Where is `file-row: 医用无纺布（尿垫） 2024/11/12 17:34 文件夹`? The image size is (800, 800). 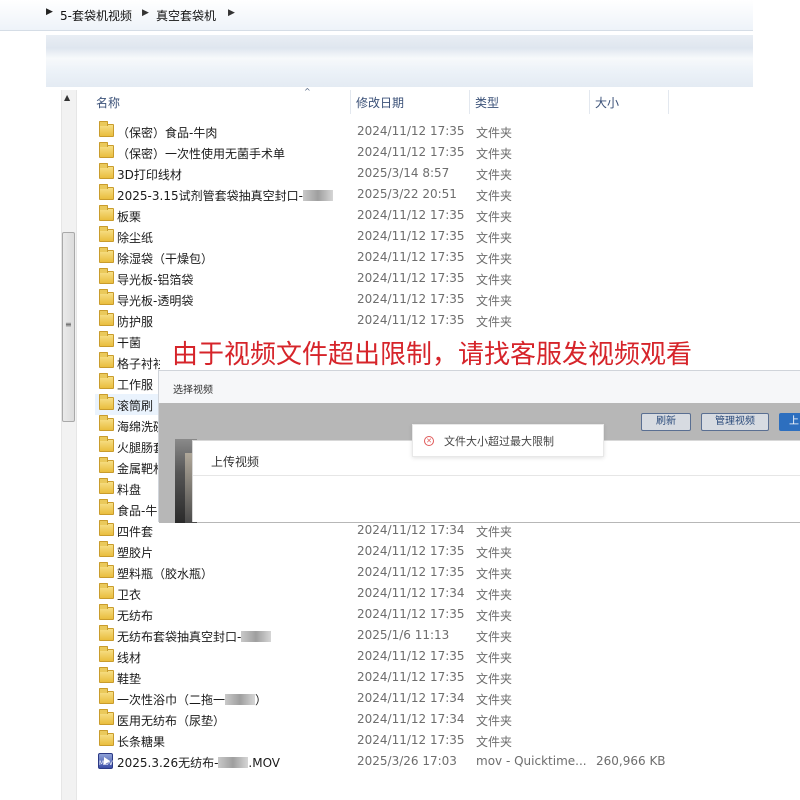
file-row: 医用无纺布（尿垫） 2024/11/12 17:34 文件夹 is located at coordinates (424, 719).